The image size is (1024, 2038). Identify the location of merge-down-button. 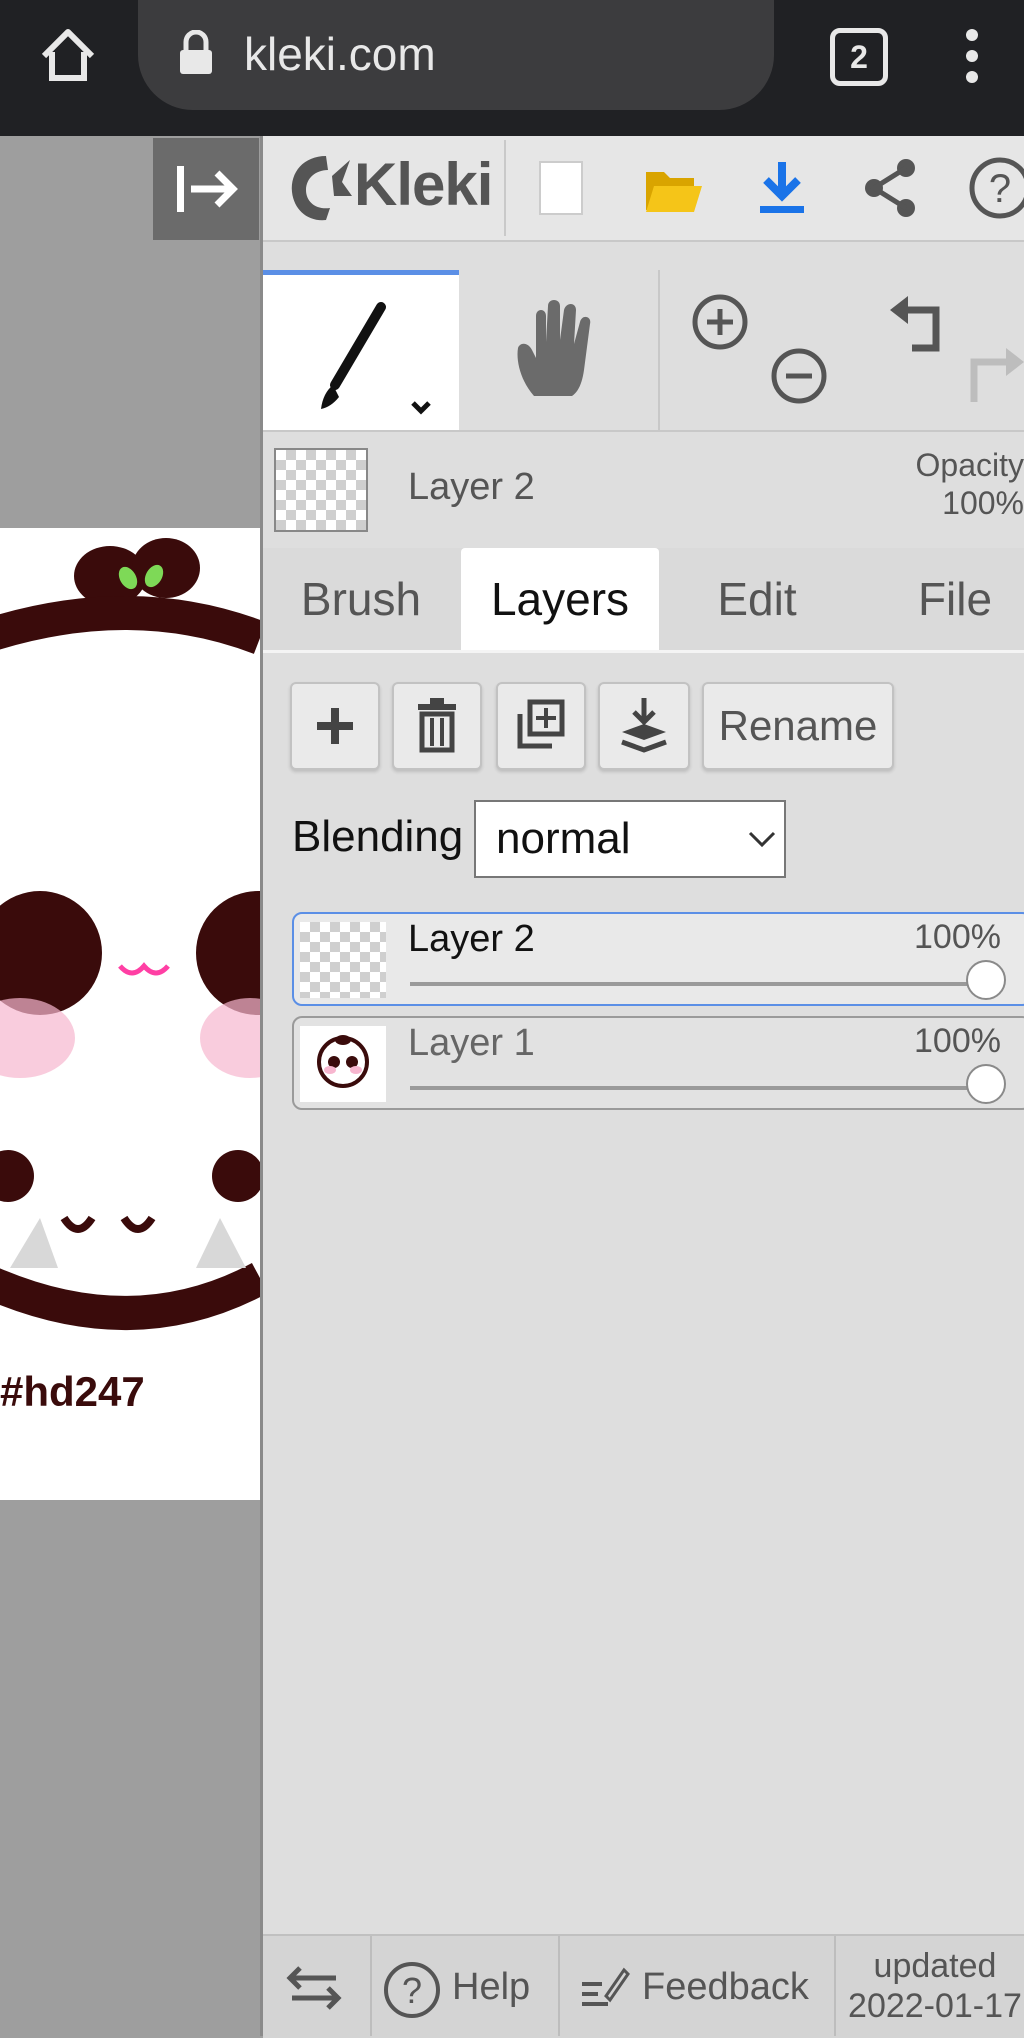
(644, 726).